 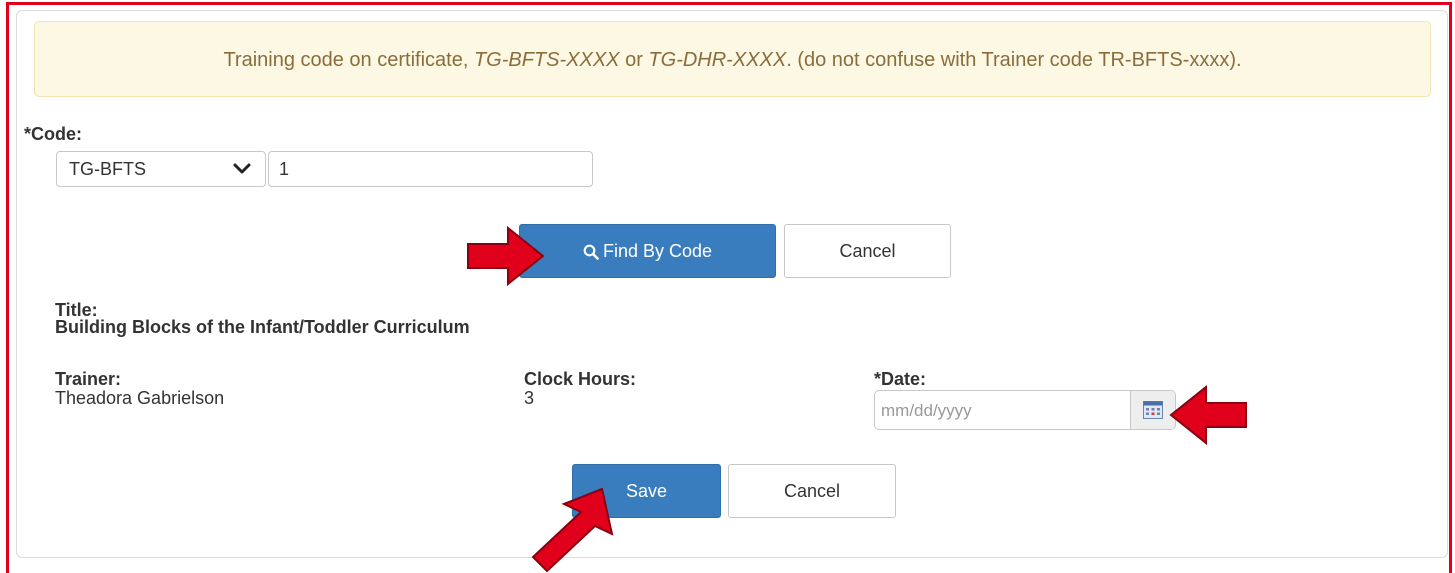 What do you see at coordinates (580, 379) in the screenshot?
I see `clock-hours-label: Clock Hours:` at bounding box center [580, 379].